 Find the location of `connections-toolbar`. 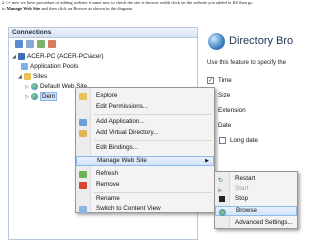

connections-toolbar is located at coordinates (103, 44).